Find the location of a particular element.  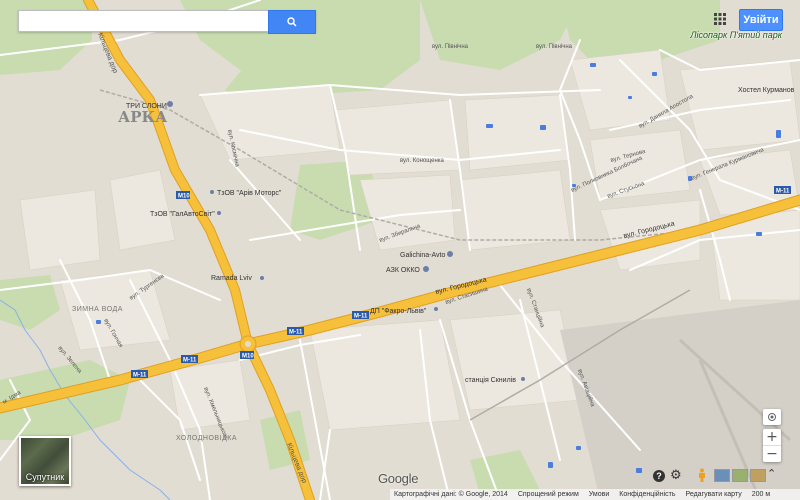

poi-label-azk-okko: АЗК ОККО is located at coordinates (403, 270).